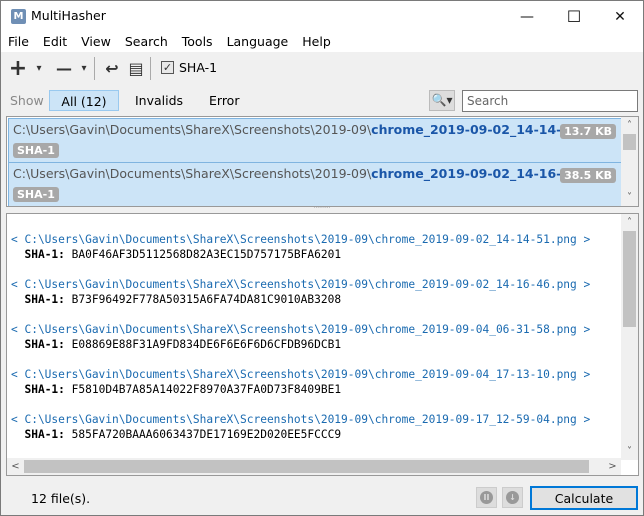 The image size is (644, 516). Describe the element at coordinates (258, 42) in the screenshot. I see `menu-language: Language` at that location.